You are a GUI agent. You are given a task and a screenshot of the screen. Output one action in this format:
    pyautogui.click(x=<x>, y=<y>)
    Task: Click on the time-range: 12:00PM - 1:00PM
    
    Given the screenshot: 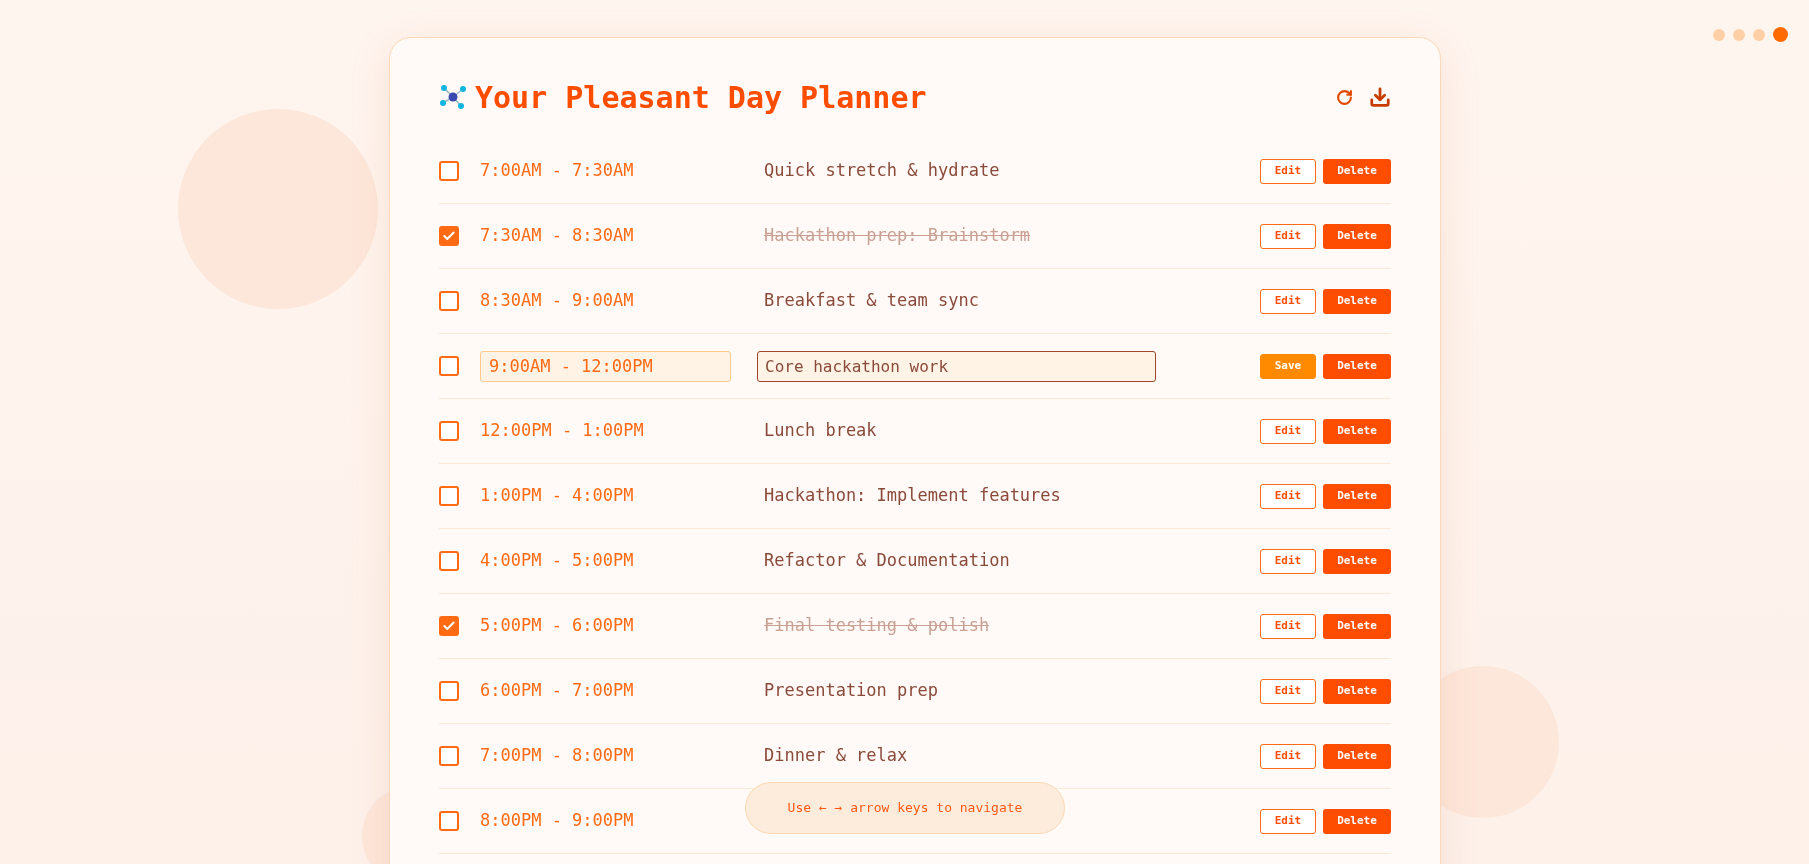 What is the action you would take?
    pyautogui.click(x=562, y=431)
    